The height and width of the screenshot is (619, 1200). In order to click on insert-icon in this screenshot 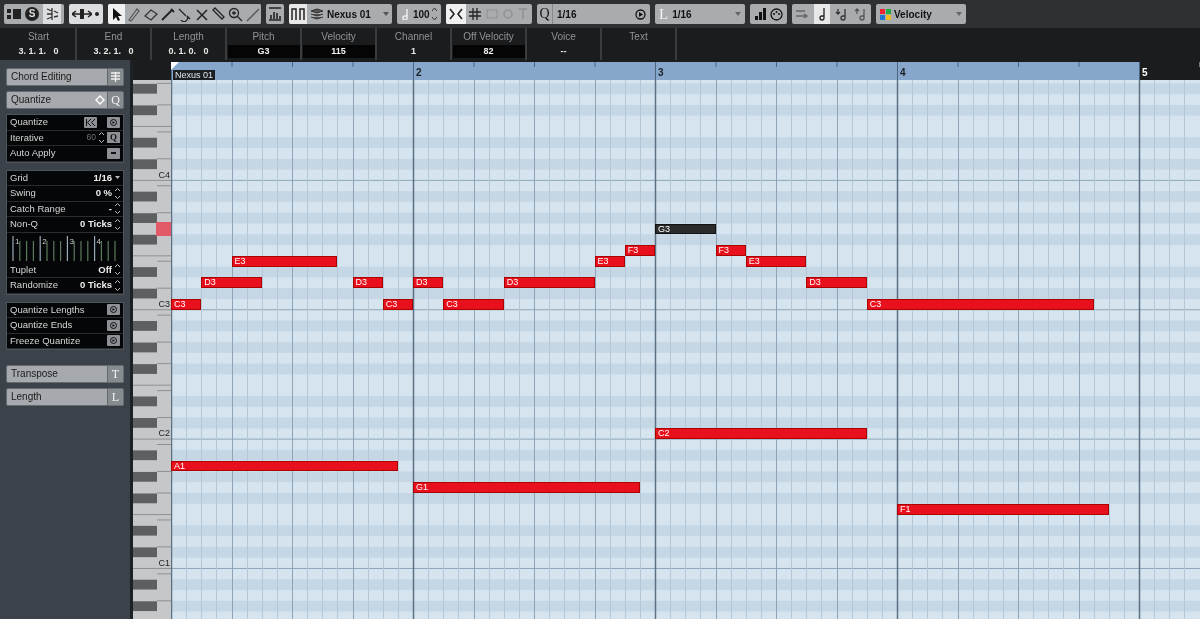, I will do `click(802, 14)`.